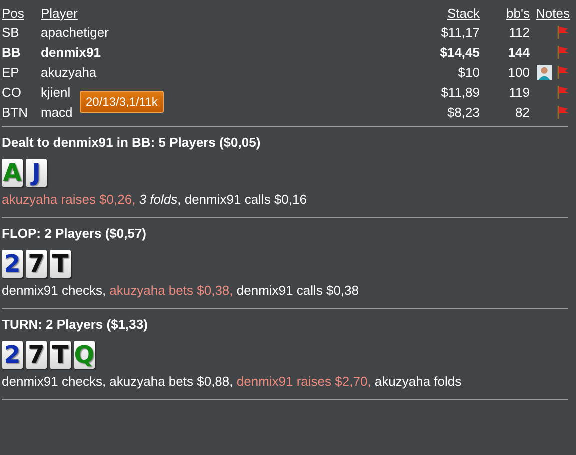  Describe the element at coordinates (75, 32) in the screenshot. I see `player-name: apachetiger` at that location.